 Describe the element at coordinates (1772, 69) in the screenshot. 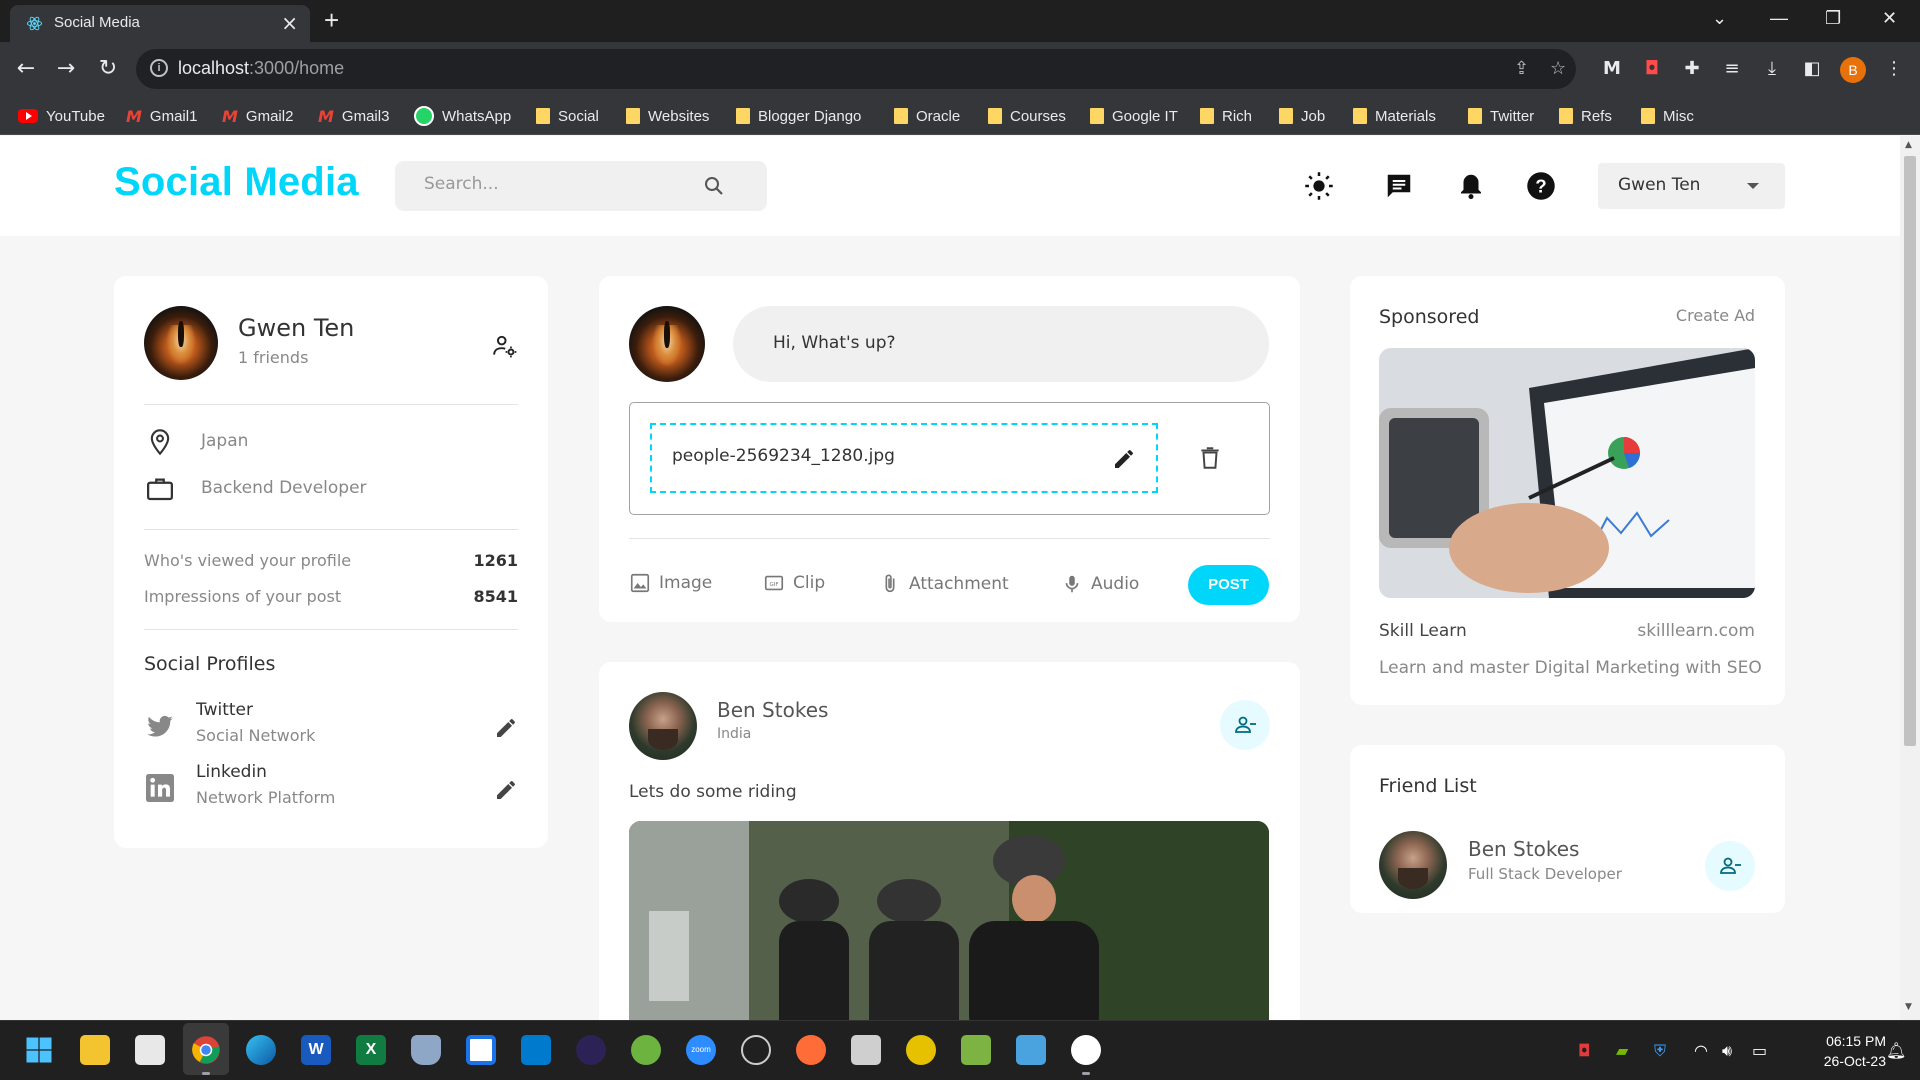

I see `downloads-icon: ⤓` at that location.